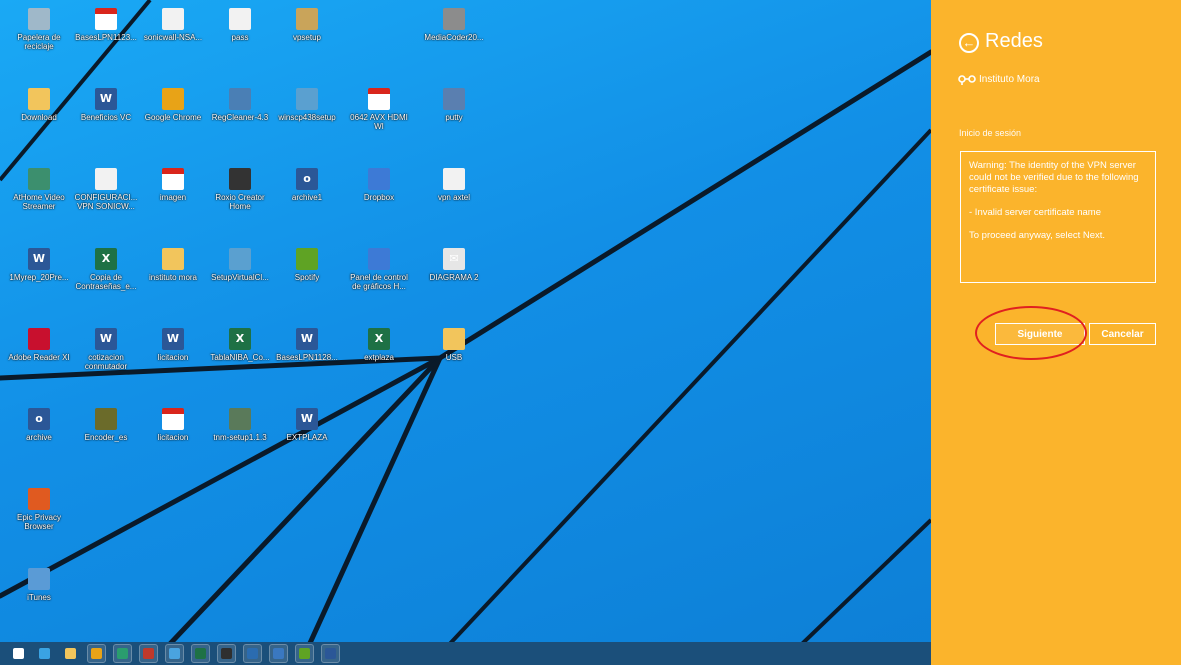 The image size is (1181, 665). What do you see at coordinates (969, 43) in the screenshot?
I see `back-arrow-icon: ←` at bounding box center [969, 43].